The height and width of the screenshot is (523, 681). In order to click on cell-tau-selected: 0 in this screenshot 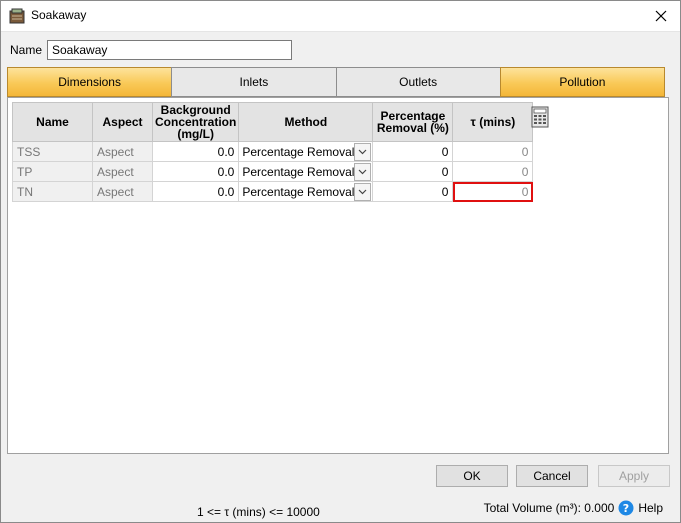, I will do `click(493, 191)`.